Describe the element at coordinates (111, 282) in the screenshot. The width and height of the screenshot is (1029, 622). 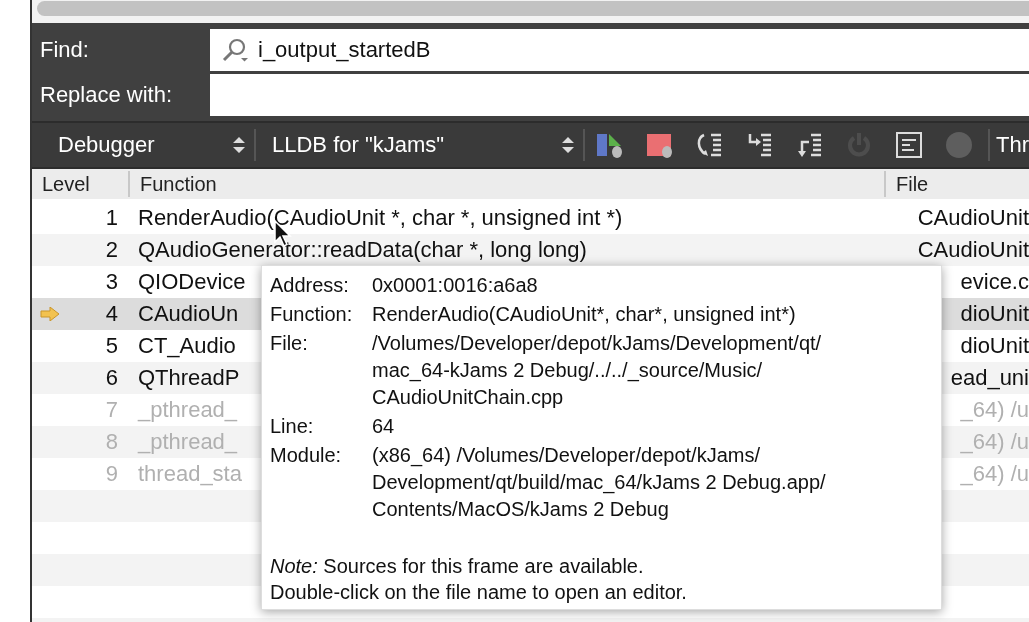
I see `level-number: 3` at that location.